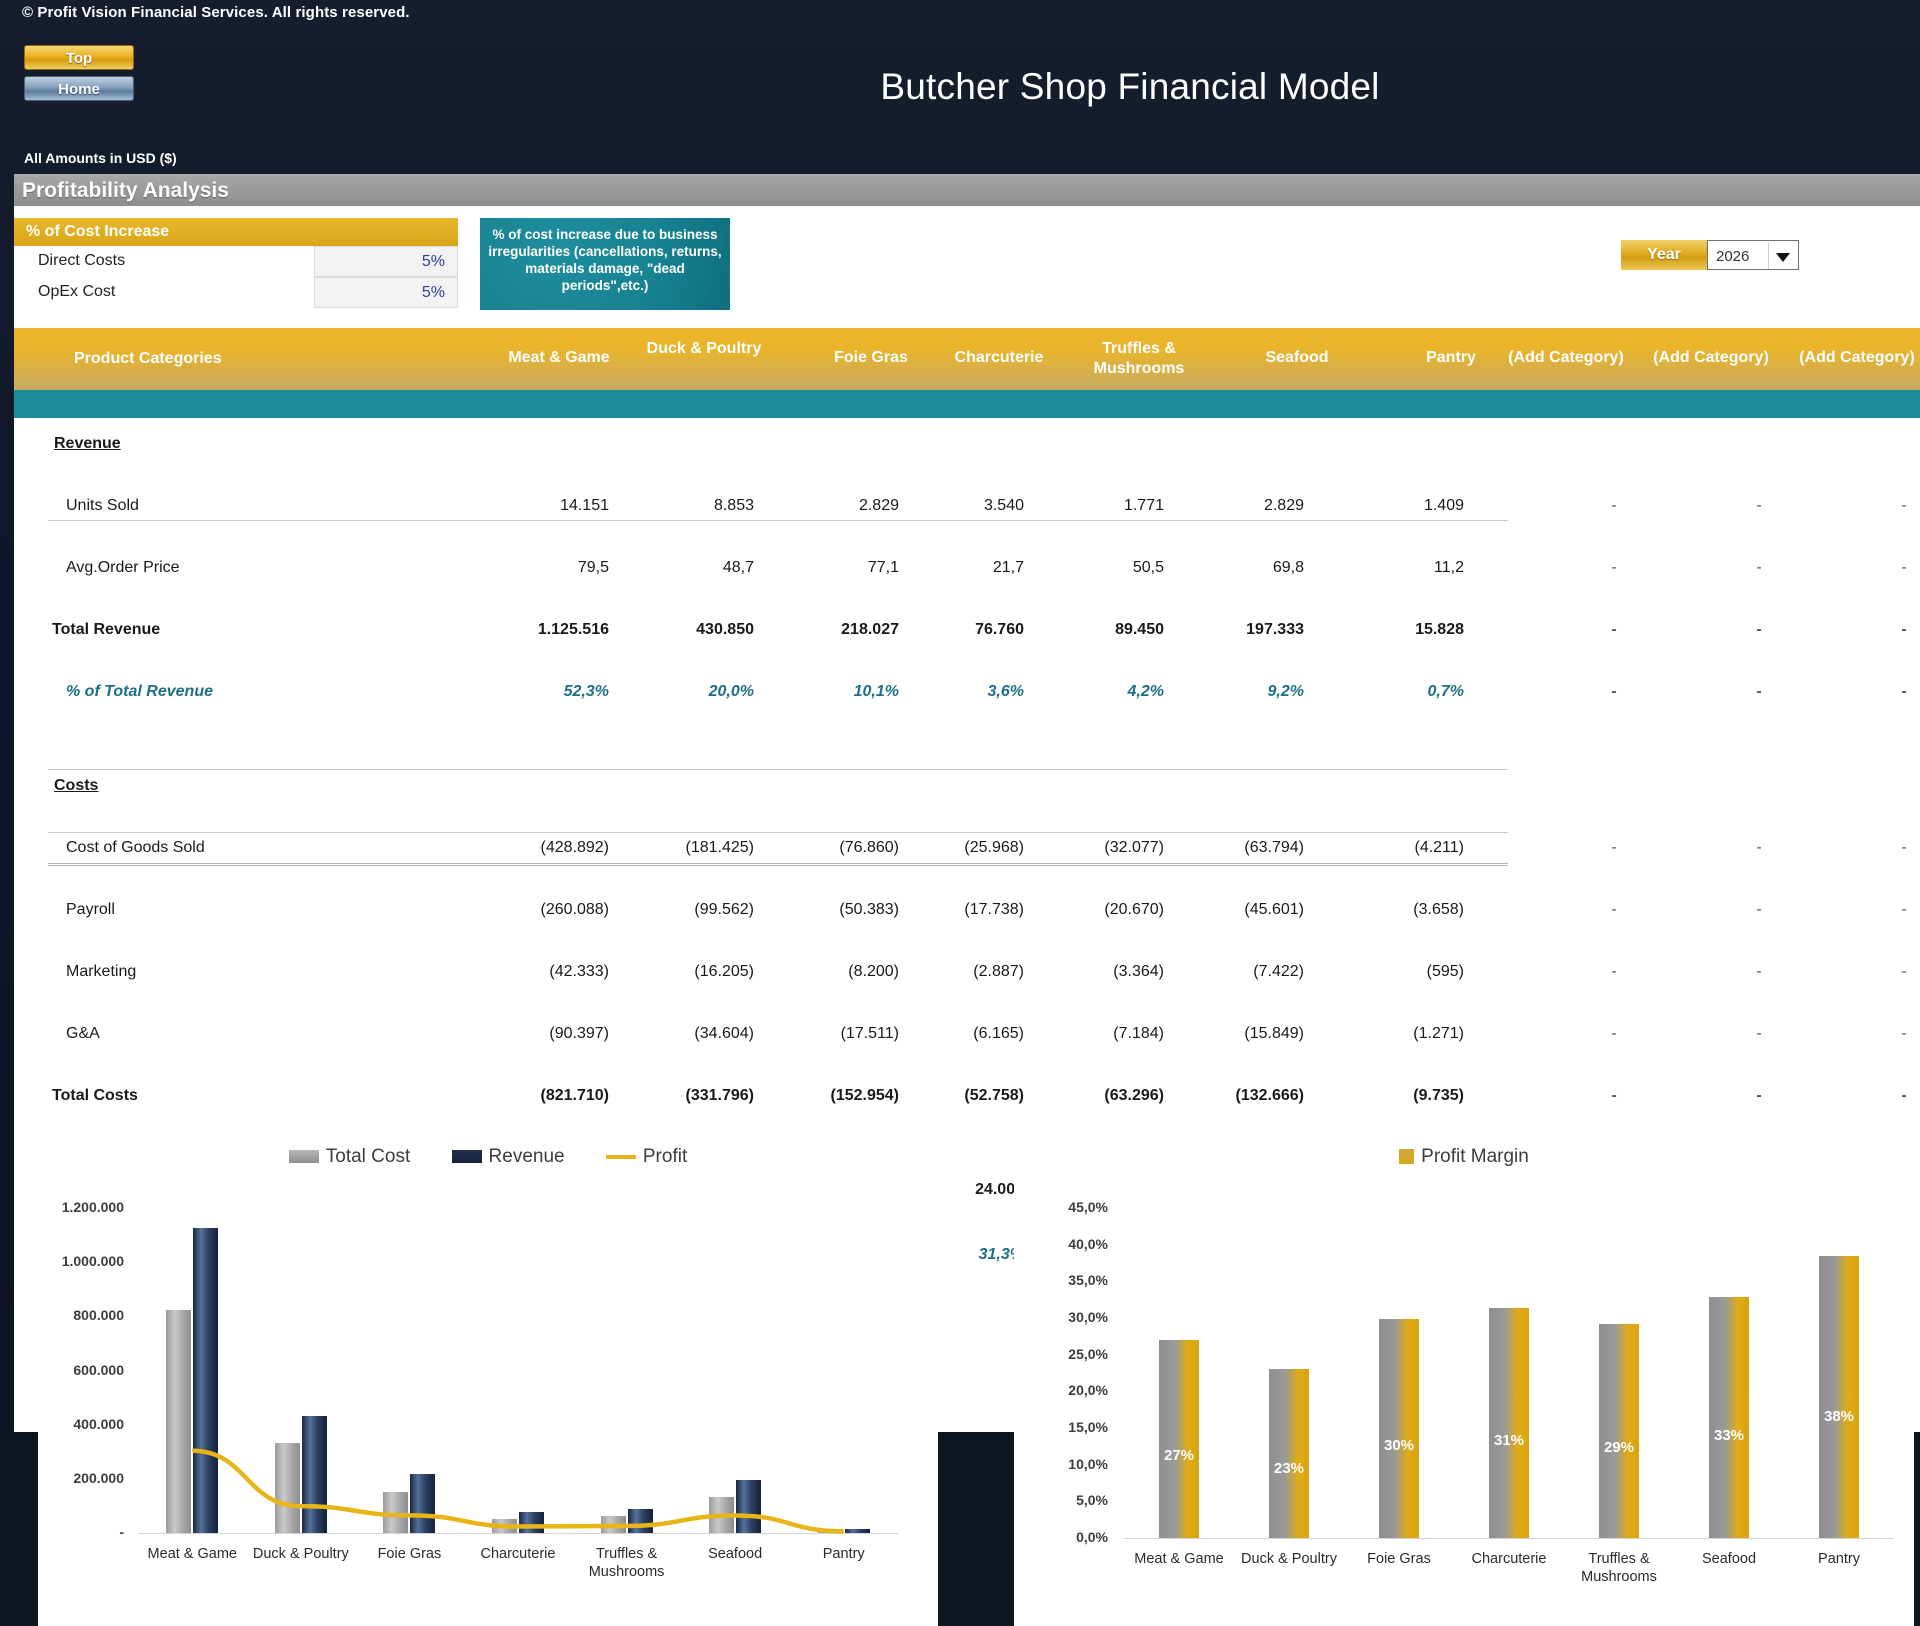  Describe the element at coordinates (1088, 1207) in the screenshot. I see `y-axis-tick-label: 45,0%` at that location.